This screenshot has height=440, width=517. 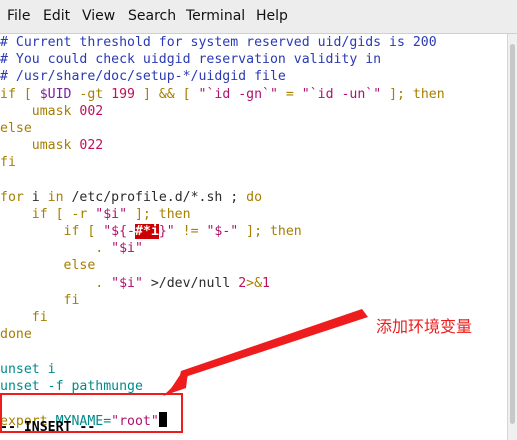 What do you see at coordinates (28, 369) in the screenshot?
I see `code-line: unset i` at bounding box center [28, 369].